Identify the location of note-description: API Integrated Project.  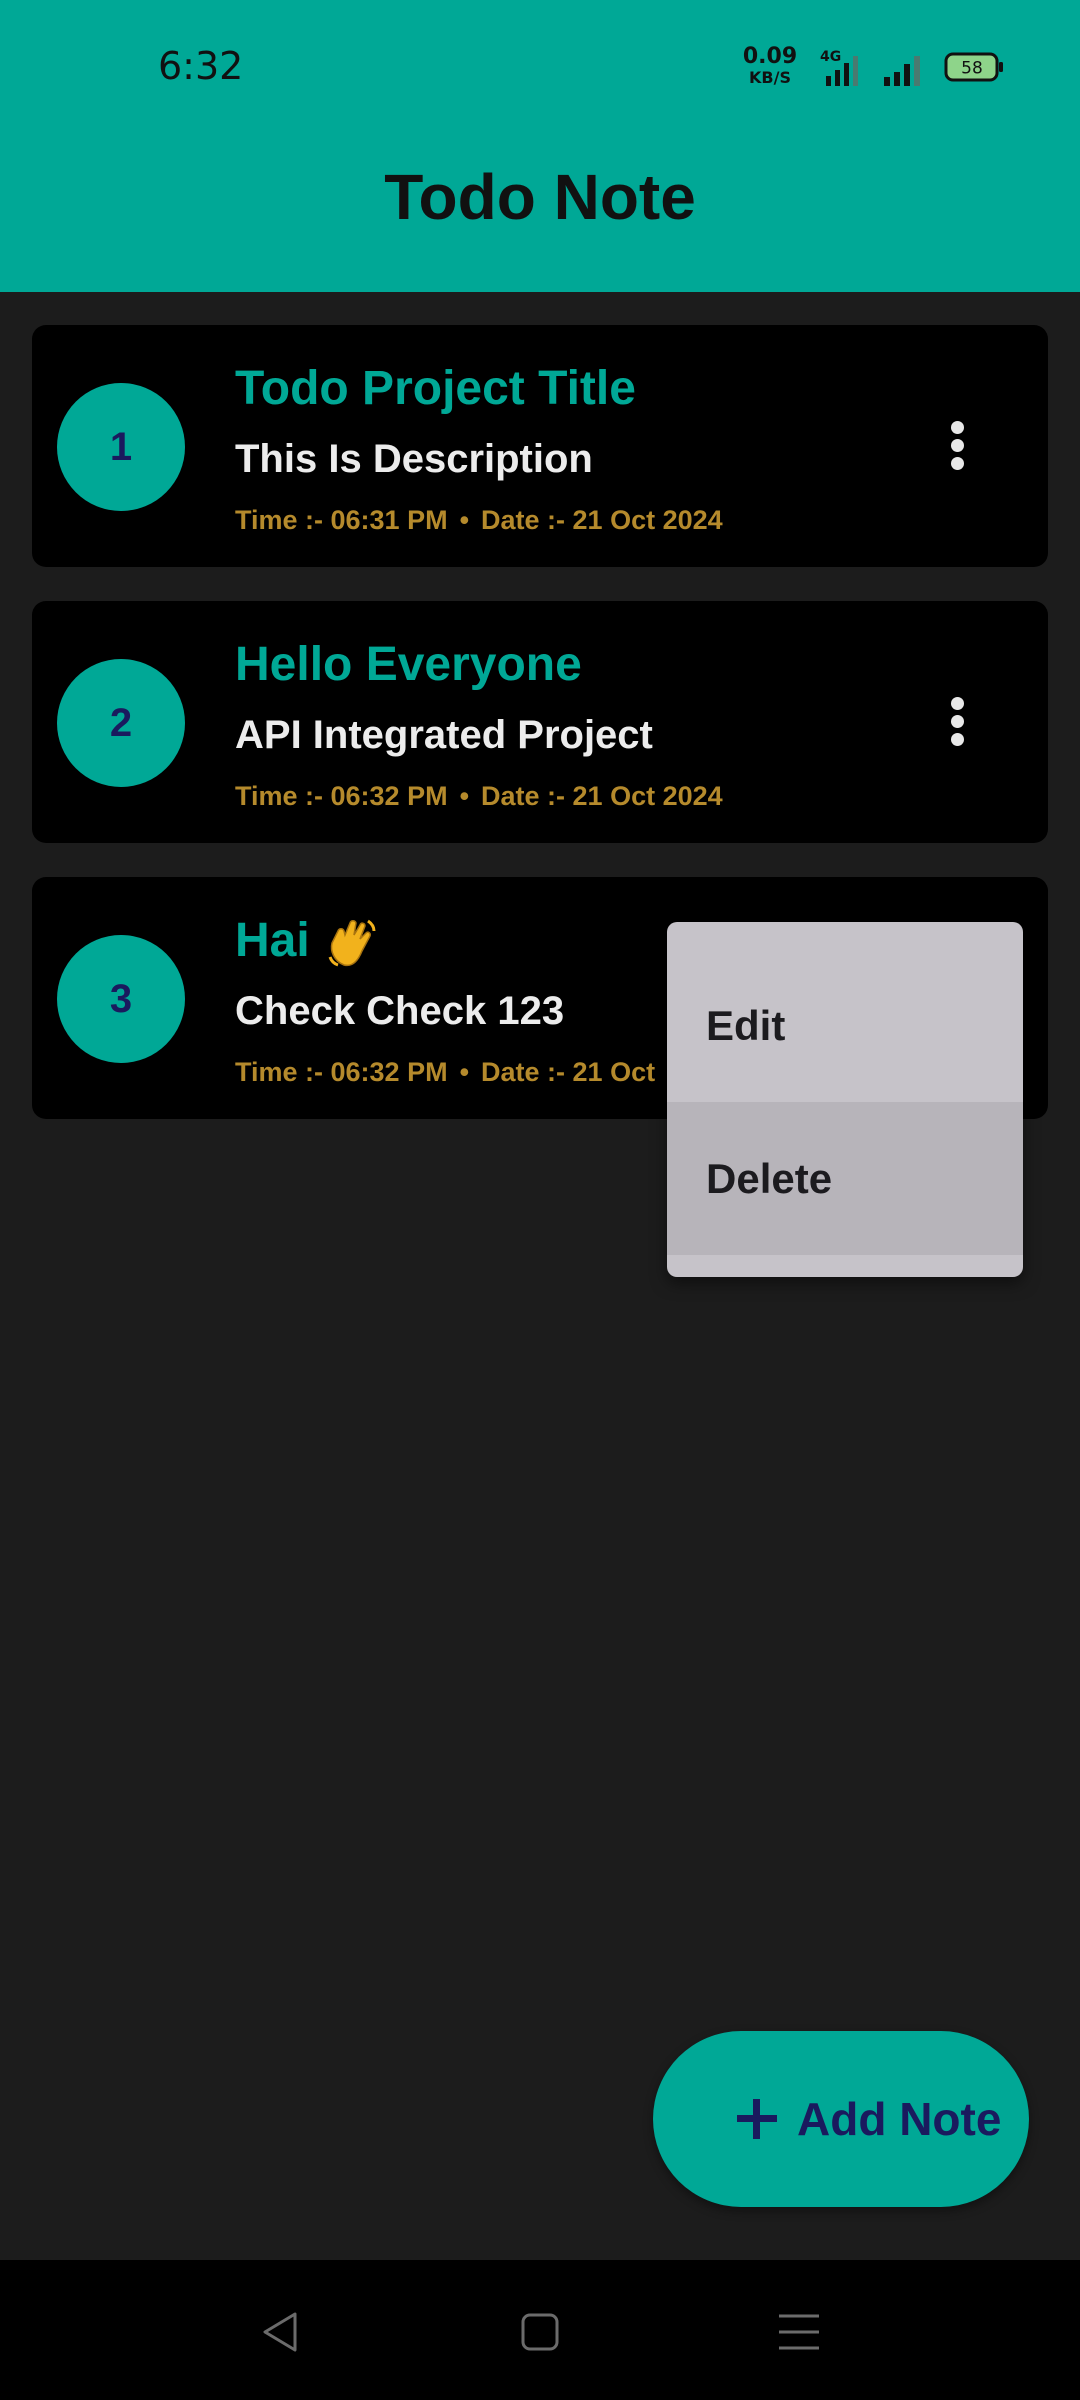
(444, 735).